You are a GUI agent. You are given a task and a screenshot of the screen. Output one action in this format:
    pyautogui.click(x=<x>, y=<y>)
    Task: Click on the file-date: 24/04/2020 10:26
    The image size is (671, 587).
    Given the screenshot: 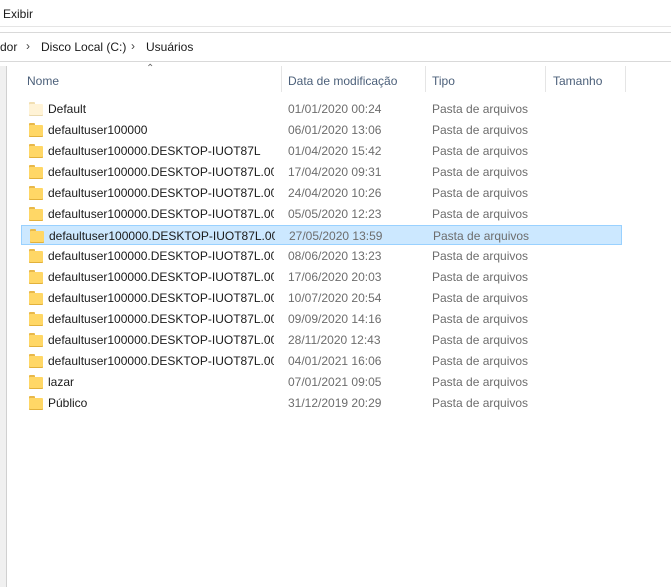 What is the action you would take?
    pyautogui.click(x=335, y=193)
    